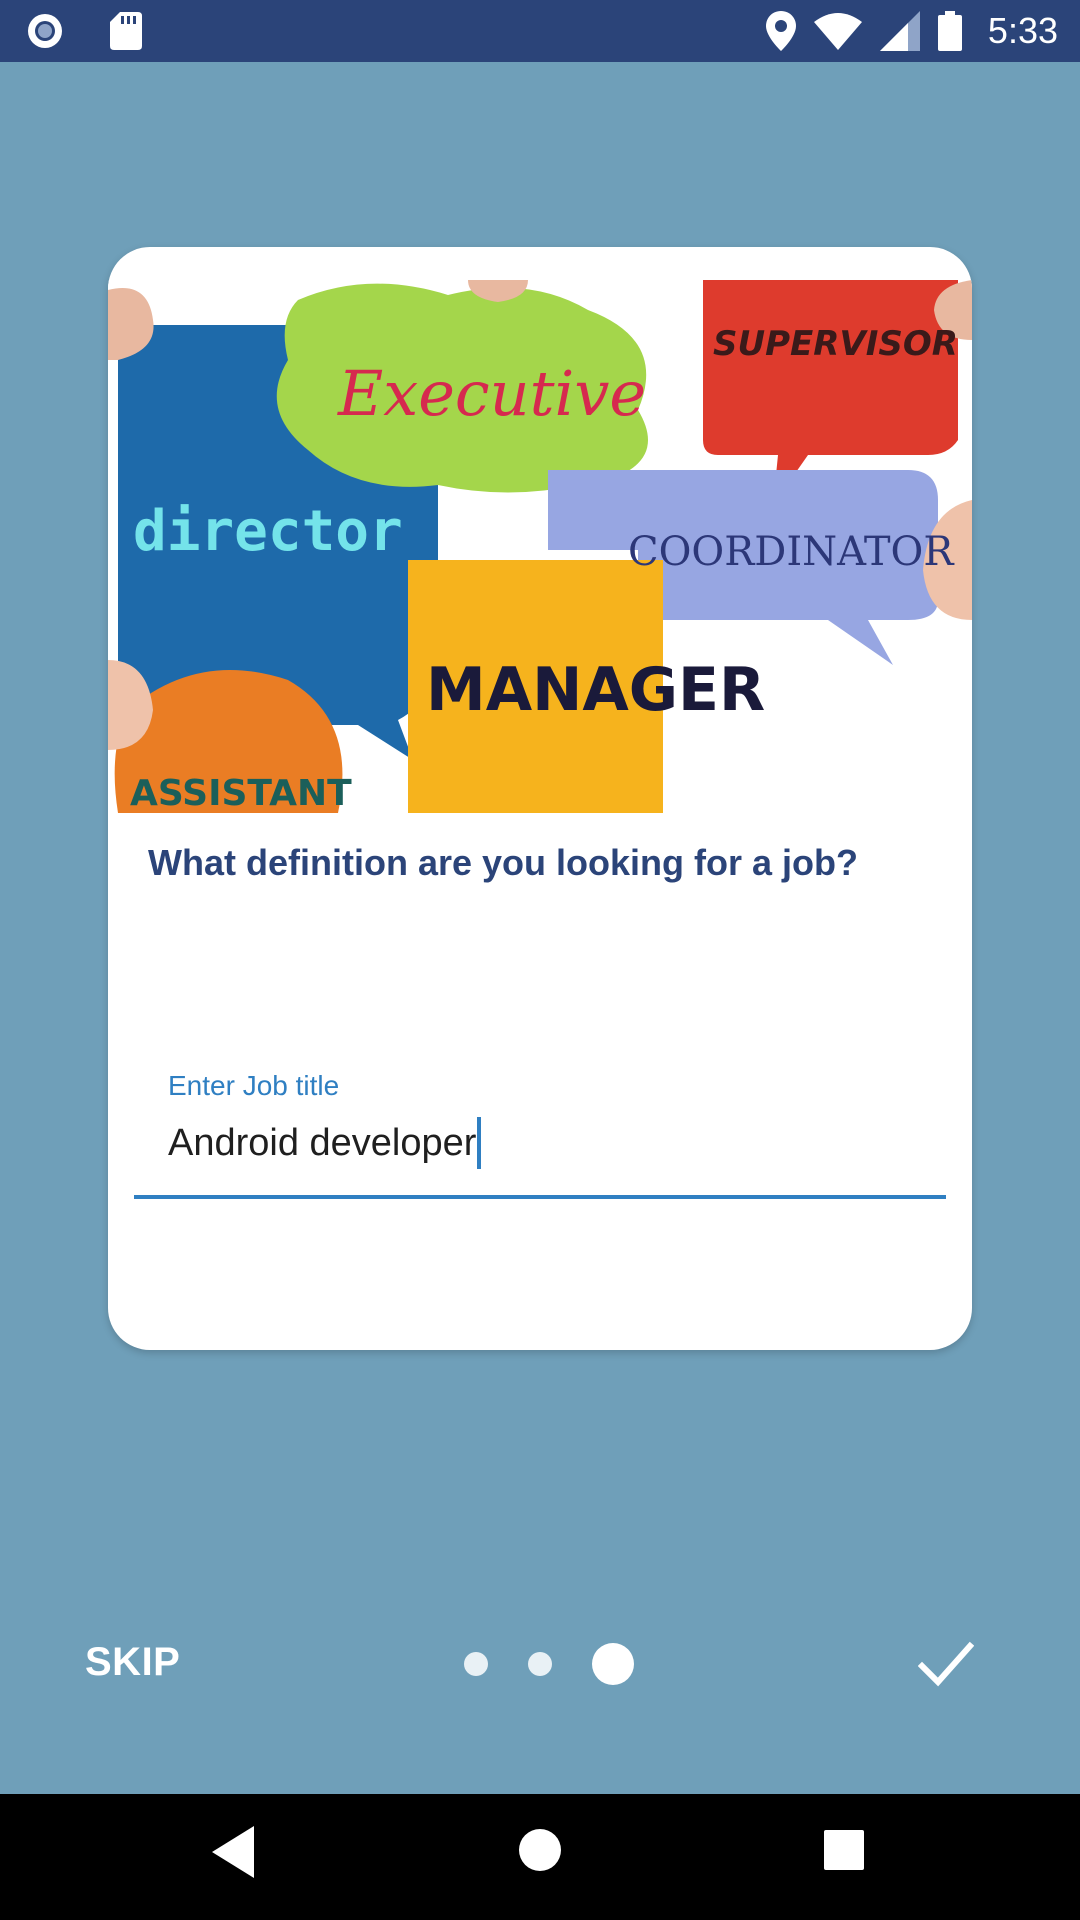  Describe the element at coordinates (84, 31) in the screenshot. I see `status-left-icons` at that location.